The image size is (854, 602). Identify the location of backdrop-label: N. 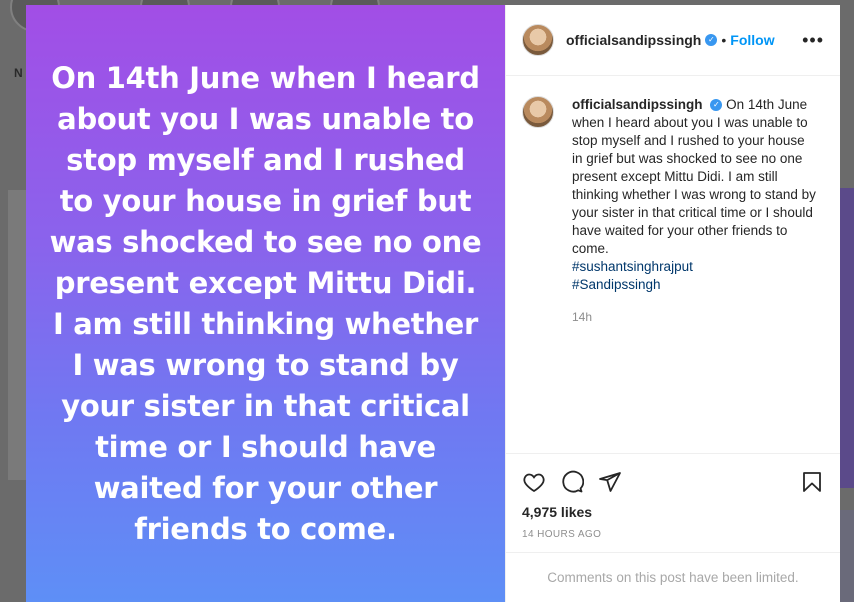
(18, 73).